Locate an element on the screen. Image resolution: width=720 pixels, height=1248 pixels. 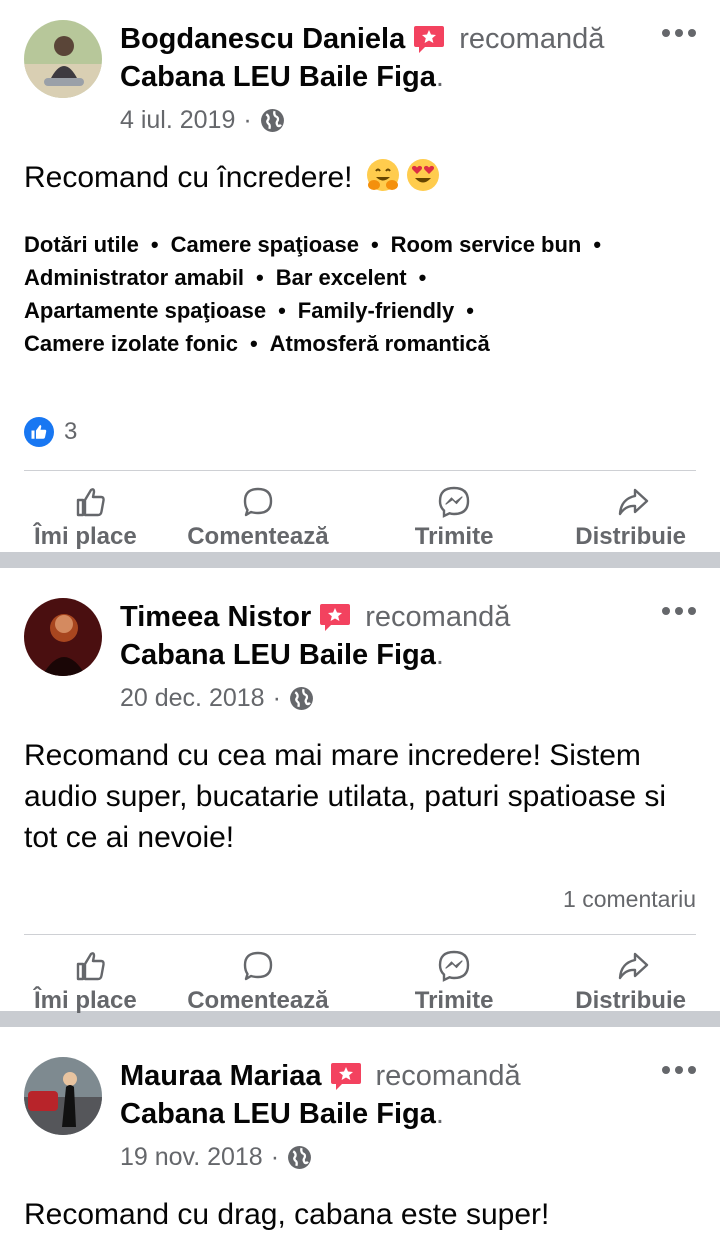
tag: Bar excelent is located at coordinates (341, 277).